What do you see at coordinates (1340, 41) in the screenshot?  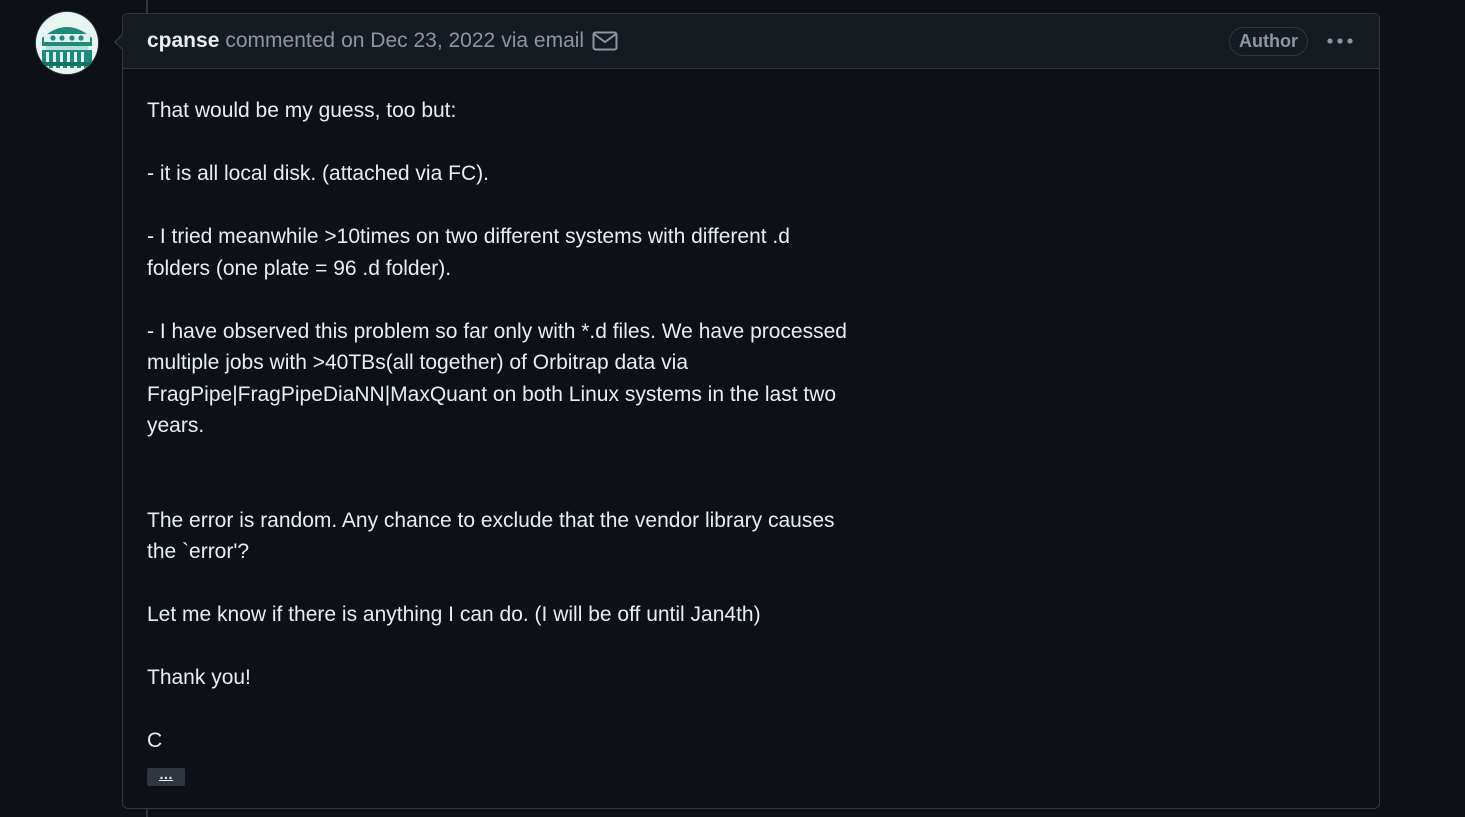 I see `kebab-horizontal-icon` at bounding box center [1340, 41].